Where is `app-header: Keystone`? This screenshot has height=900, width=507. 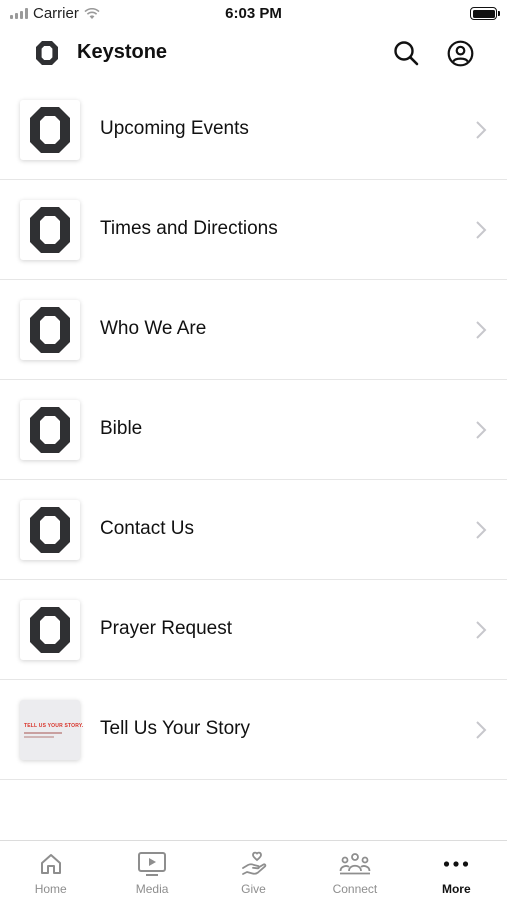
app-header: Keystone is located at coordinates (253, 53).